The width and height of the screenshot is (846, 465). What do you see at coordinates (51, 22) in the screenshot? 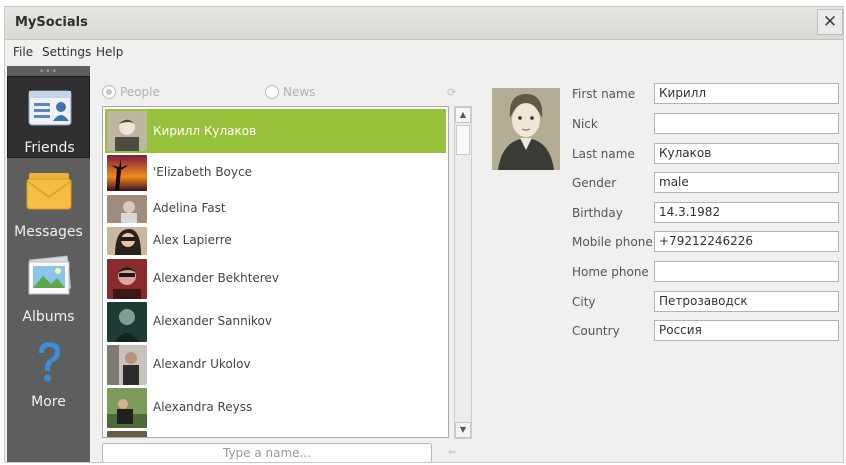
I see `window-title: MySocials` at bounding box center [51, 22].